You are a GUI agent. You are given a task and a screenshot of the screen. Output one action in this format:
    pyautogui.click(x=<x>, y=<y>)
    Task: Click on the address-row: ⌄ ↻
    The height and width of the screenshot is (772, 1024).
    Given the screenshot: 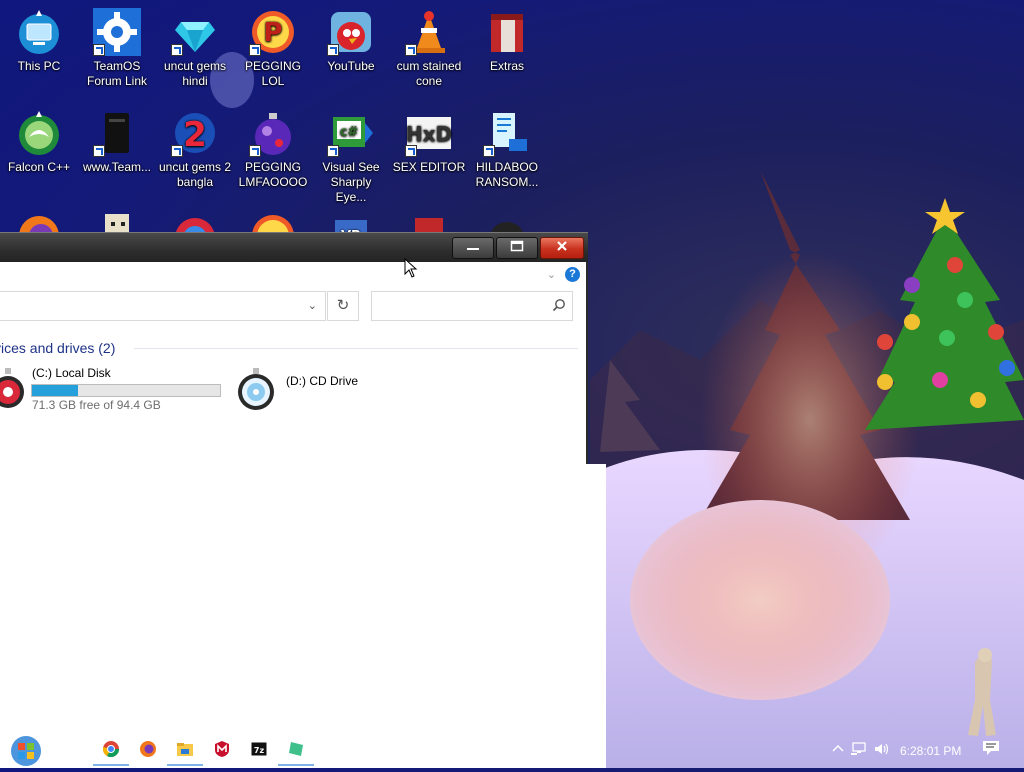 What is the action you would take?
    pyautogui.click(x=294, y=310)
    